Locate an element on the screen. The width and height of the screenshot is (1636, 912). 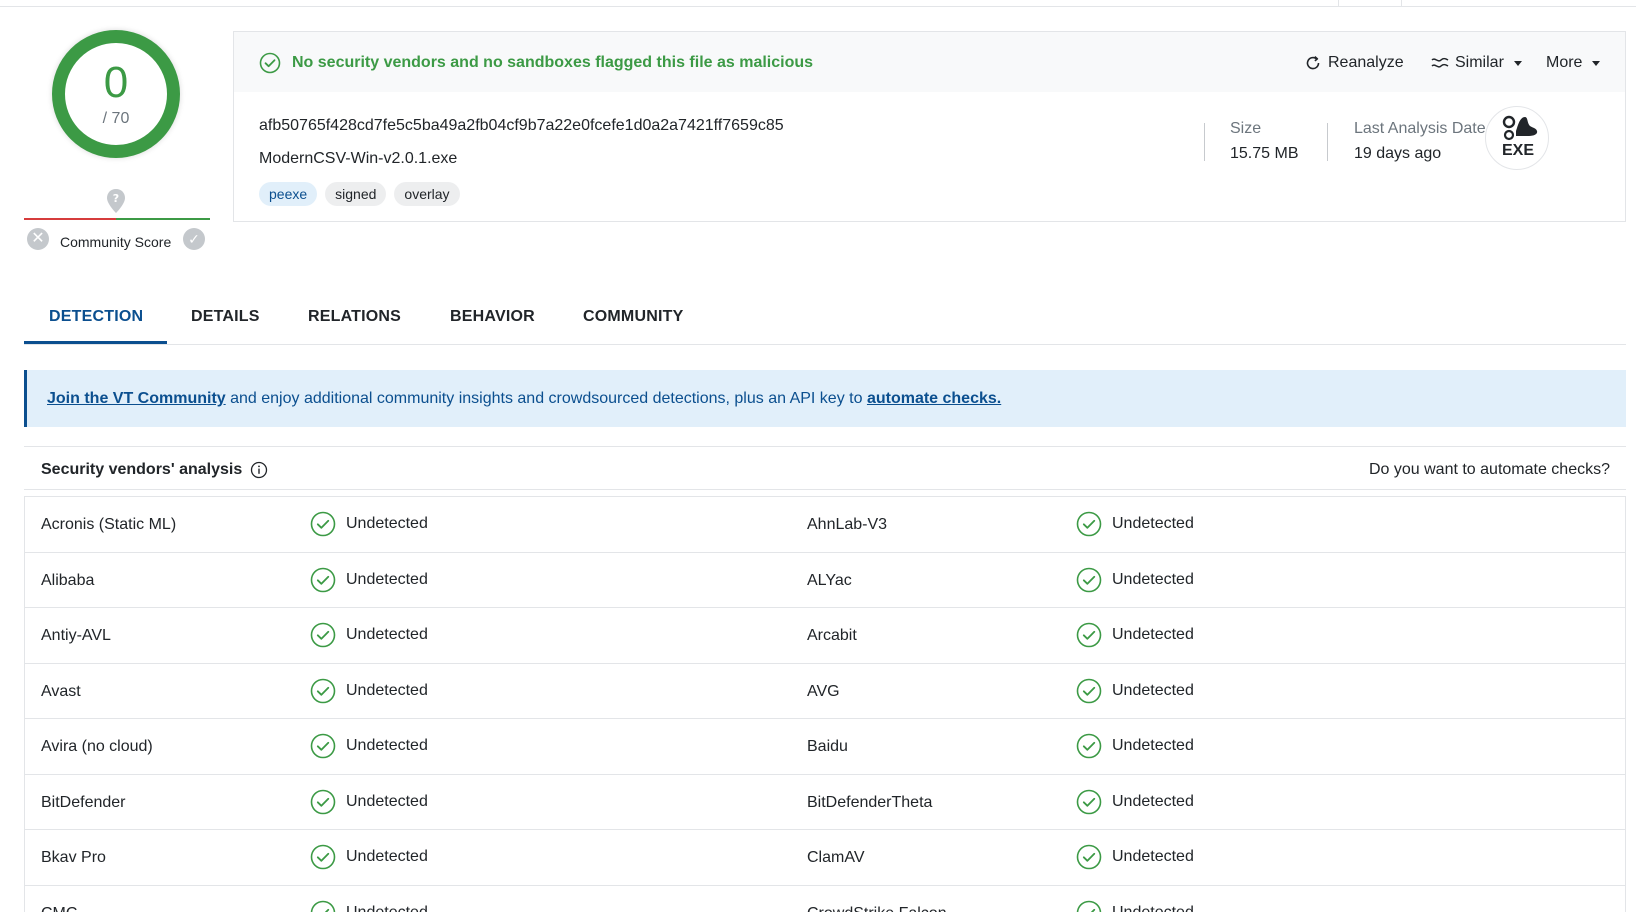
file-tags: peexe signed overlay is located at coordinates (359, 194).